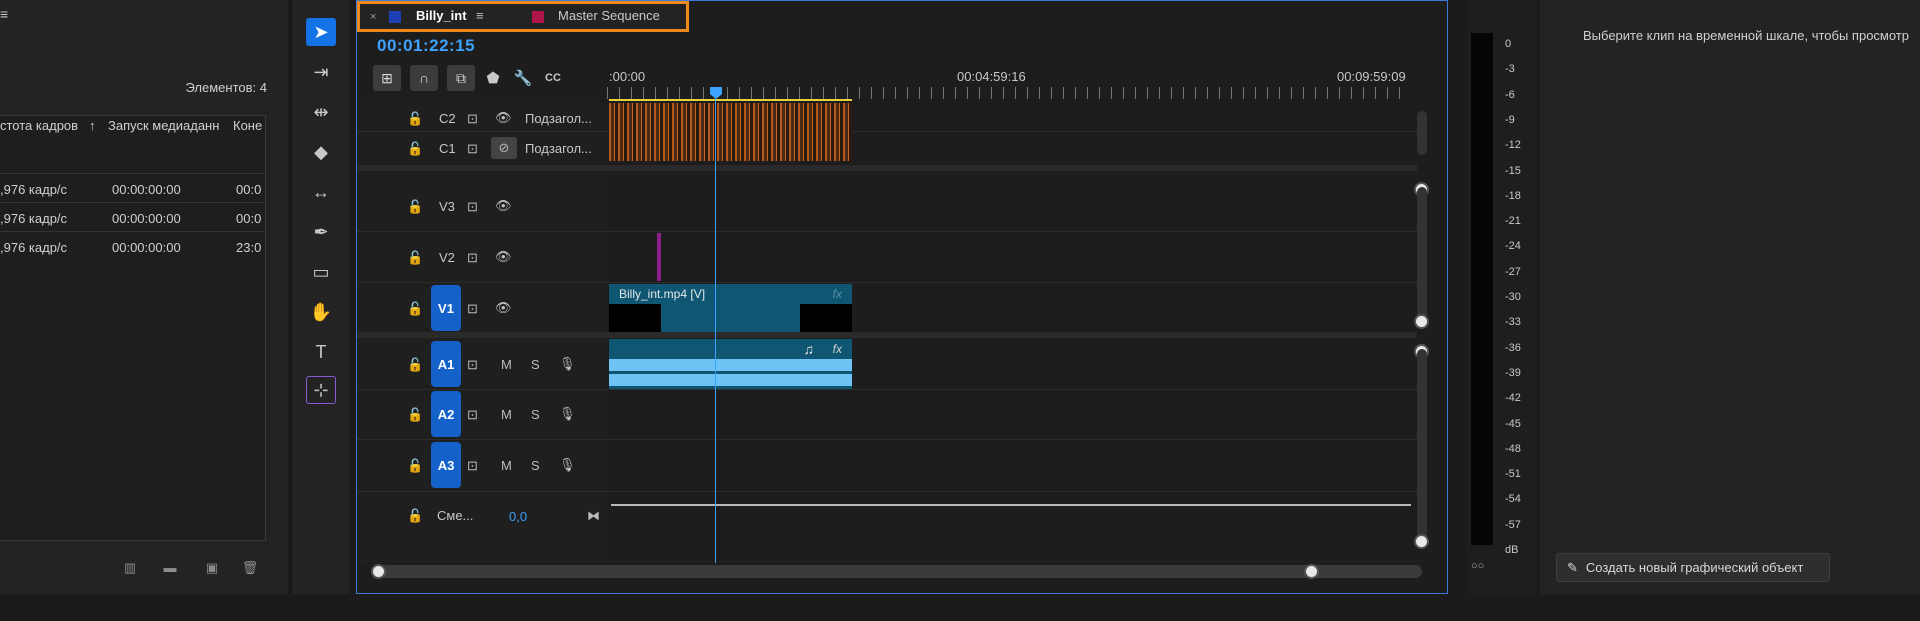  I want to click on mix-volume-value: 0,0, so click(518, 516).